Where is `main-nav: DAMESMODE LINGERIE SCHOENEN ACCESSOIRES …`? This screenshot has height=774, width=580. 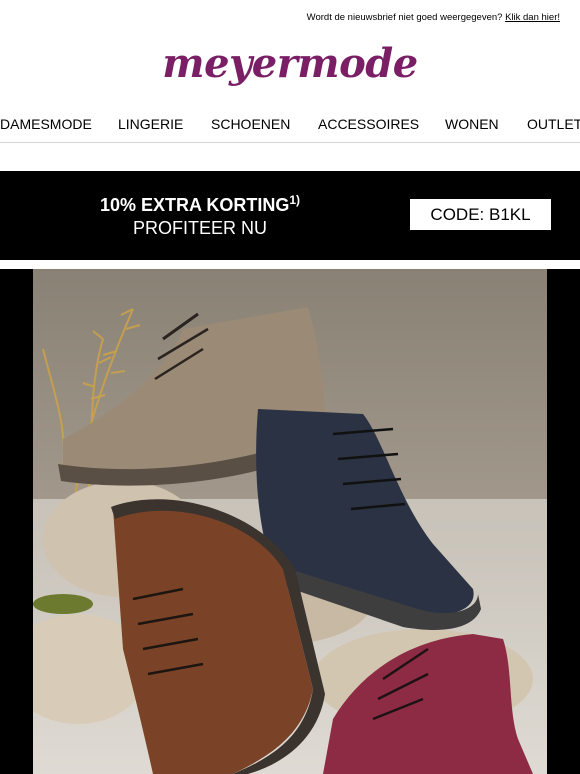 main-nav: DAMESMODE LINGERIE SCHOENEN ACCESSOIRES … is located at coordinates (290, 125).